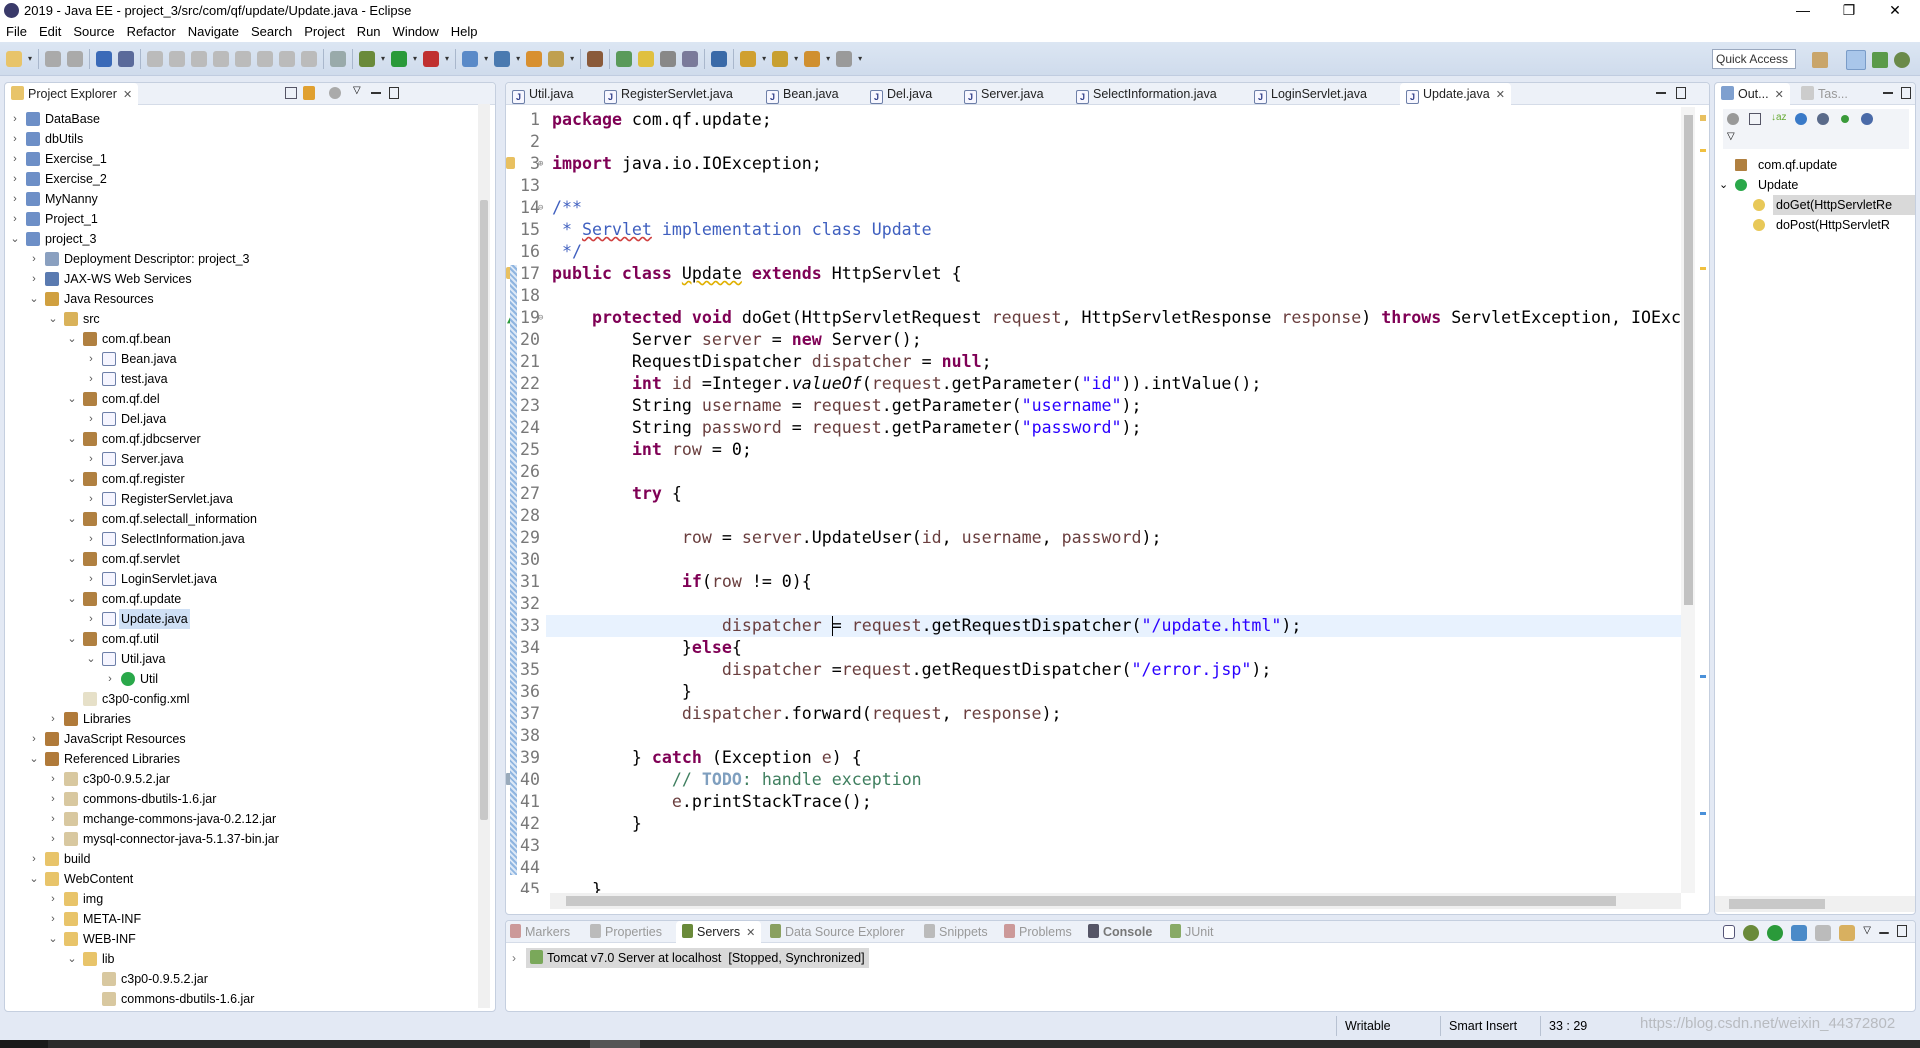 The image size is (1920, 1048). I want to click on code-line: 3 ⊕ import java.io.IOException;, so click(1093, 164).